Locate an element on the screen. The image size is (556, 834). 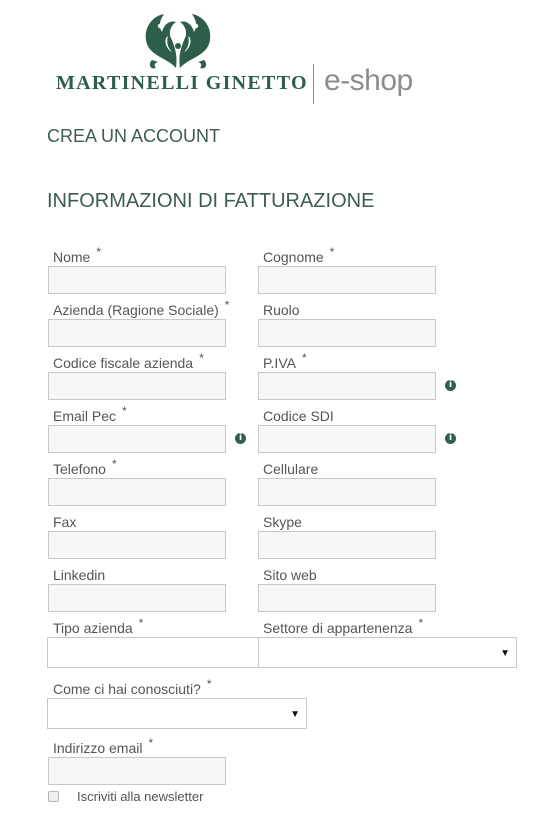
settore-select: ▼ is located at coordinates (387, 652).